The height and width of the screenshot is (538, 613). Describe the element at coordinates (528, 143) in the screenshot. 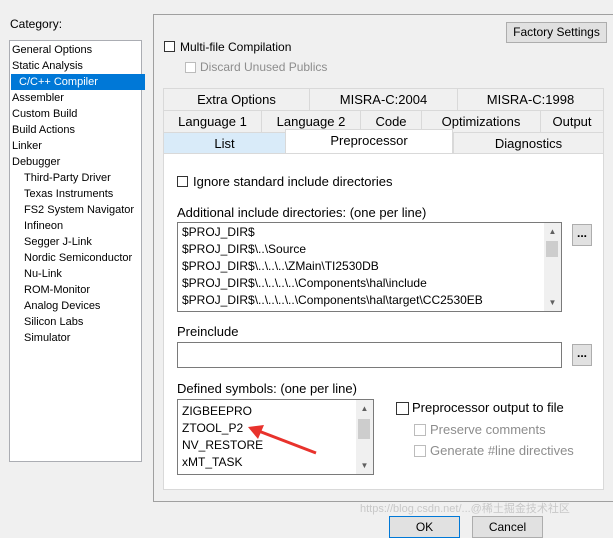

I see `tab-diagnostics: Diagnostics` at that location.